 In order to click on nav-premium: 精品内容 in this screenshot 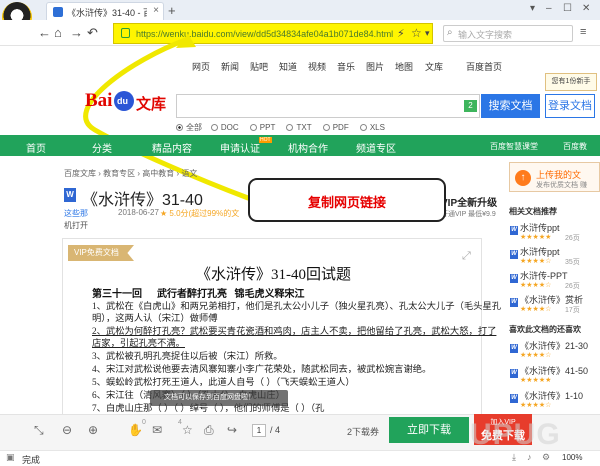, I will do `click(172, 147)`.